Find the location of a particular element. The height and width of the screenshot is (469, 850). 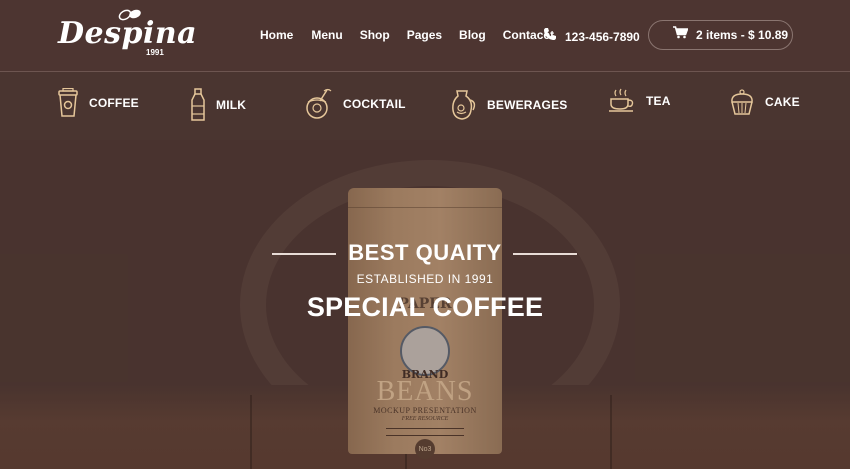

coffee-cup-icon is located at coordinates (68, 103).